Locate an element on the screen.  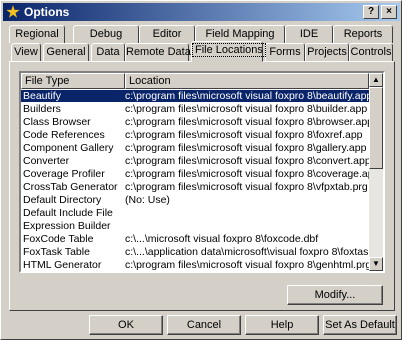
tab-file-locations: File Locations is located at coordinates (228, 51).